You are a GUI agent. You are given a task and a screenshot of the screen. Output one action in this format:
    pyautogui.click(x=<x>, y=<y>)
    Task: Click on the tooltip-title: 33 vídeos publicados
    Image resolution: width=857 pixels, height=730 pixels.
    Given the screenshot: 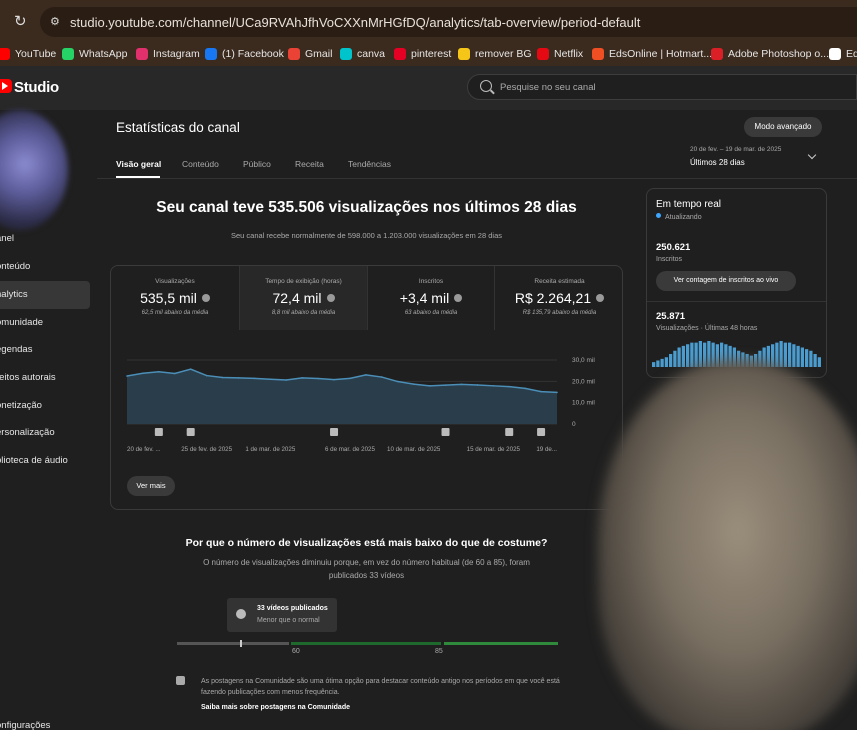 What is the action you would take?
    pyautogui.click(x=292, y=608)
    